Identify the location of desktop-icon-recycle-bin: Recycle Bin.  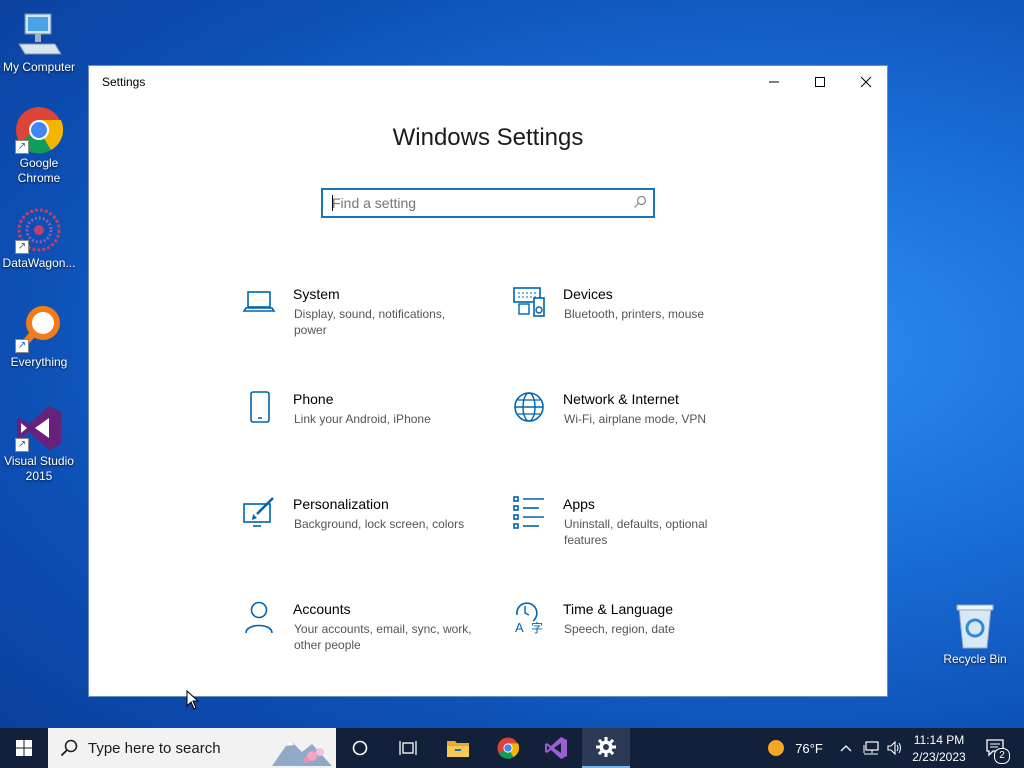
(975, 634).